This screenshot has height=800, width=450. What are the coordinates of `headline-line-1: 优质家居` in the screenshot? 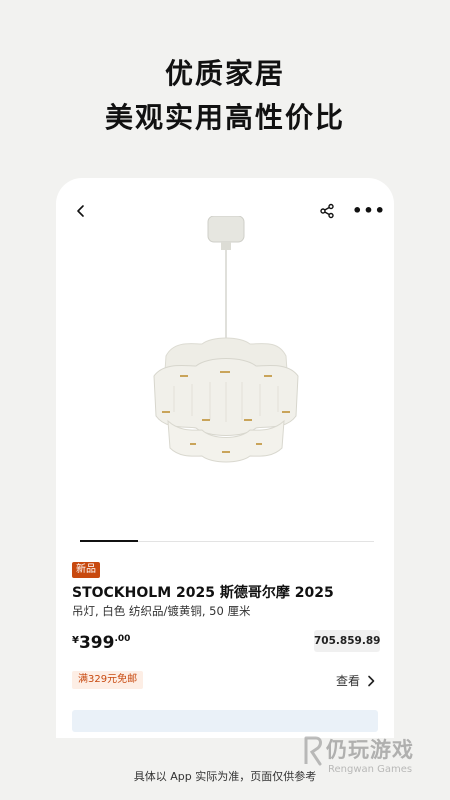 It's located at (224, 73).